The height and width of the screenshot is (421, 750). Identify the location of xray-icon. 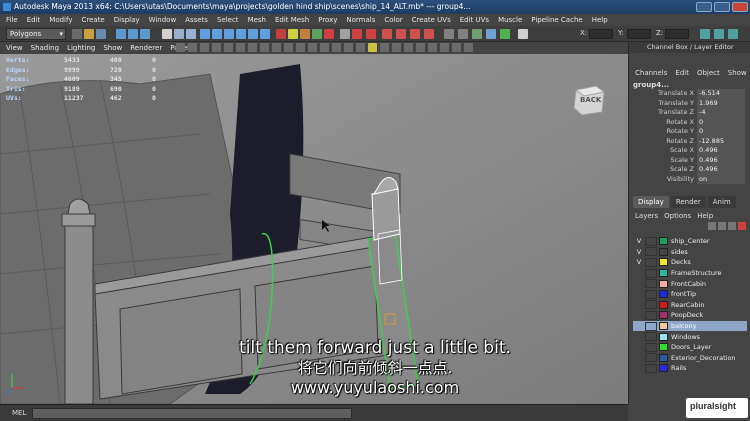
(444, 47).